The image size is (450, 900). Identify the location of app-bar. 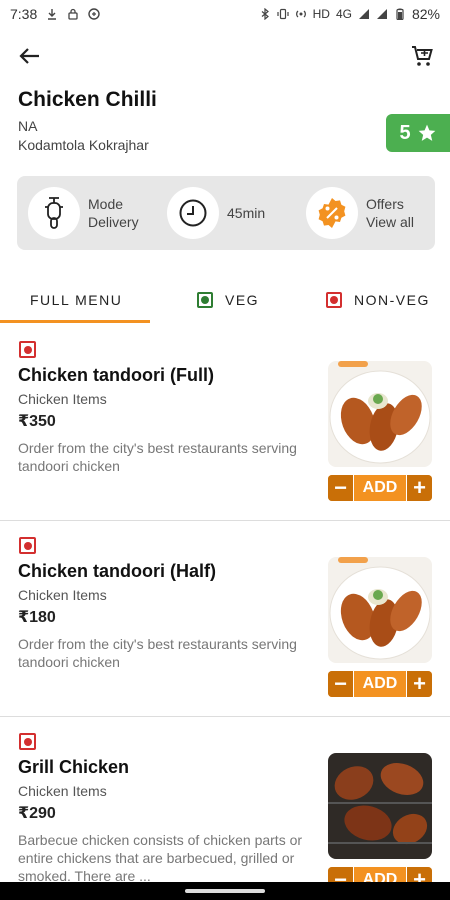
(225, 56).